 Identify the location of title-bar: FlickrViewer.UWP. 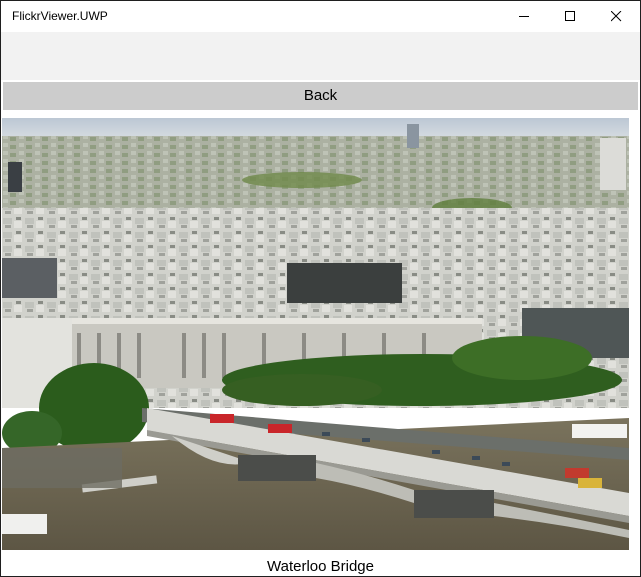
(320, 16).